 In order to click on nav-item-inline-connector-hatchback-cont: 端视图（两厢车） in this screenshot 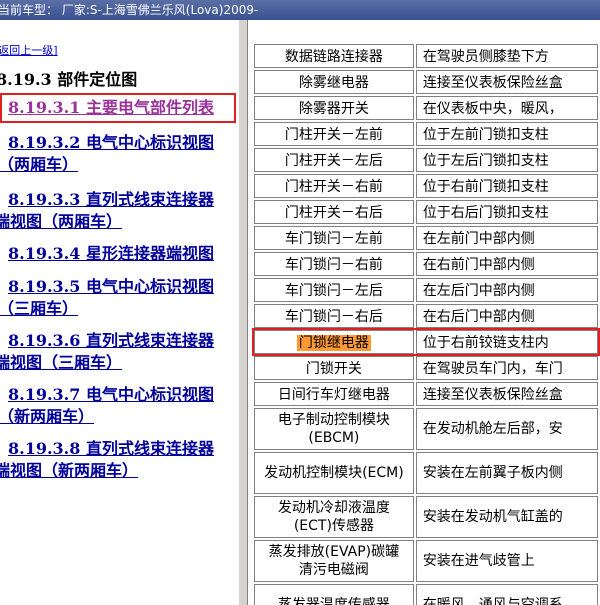, I will do `click(61, 222)`.